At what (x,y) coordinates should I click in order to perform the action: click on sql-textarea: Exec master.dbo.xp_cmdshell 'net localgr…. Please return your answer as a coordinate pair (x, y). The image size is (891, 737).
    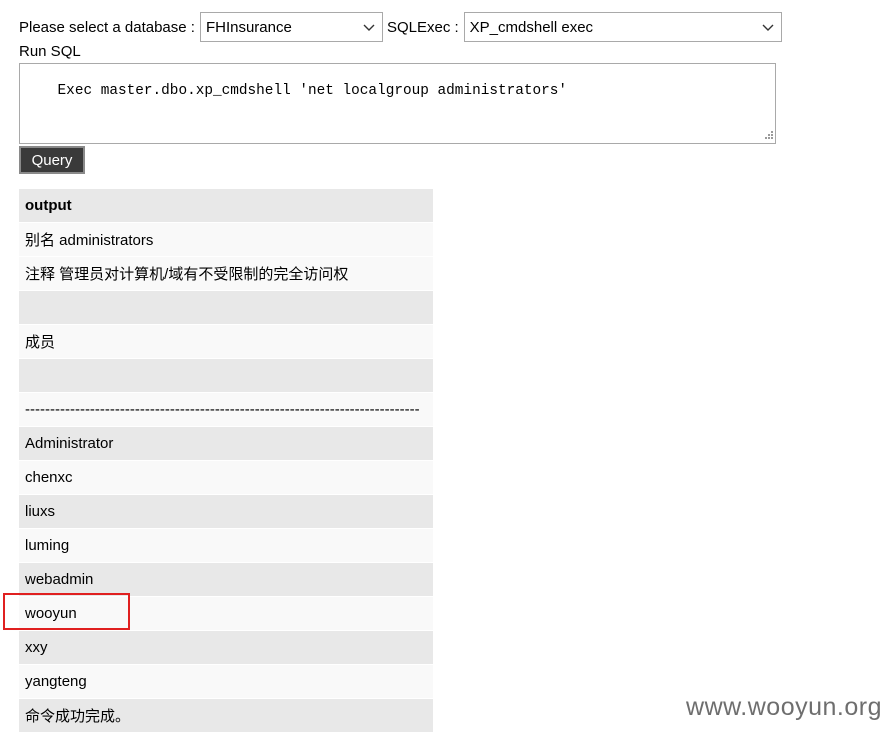
    Looking at the image, I should click on (397, 103).